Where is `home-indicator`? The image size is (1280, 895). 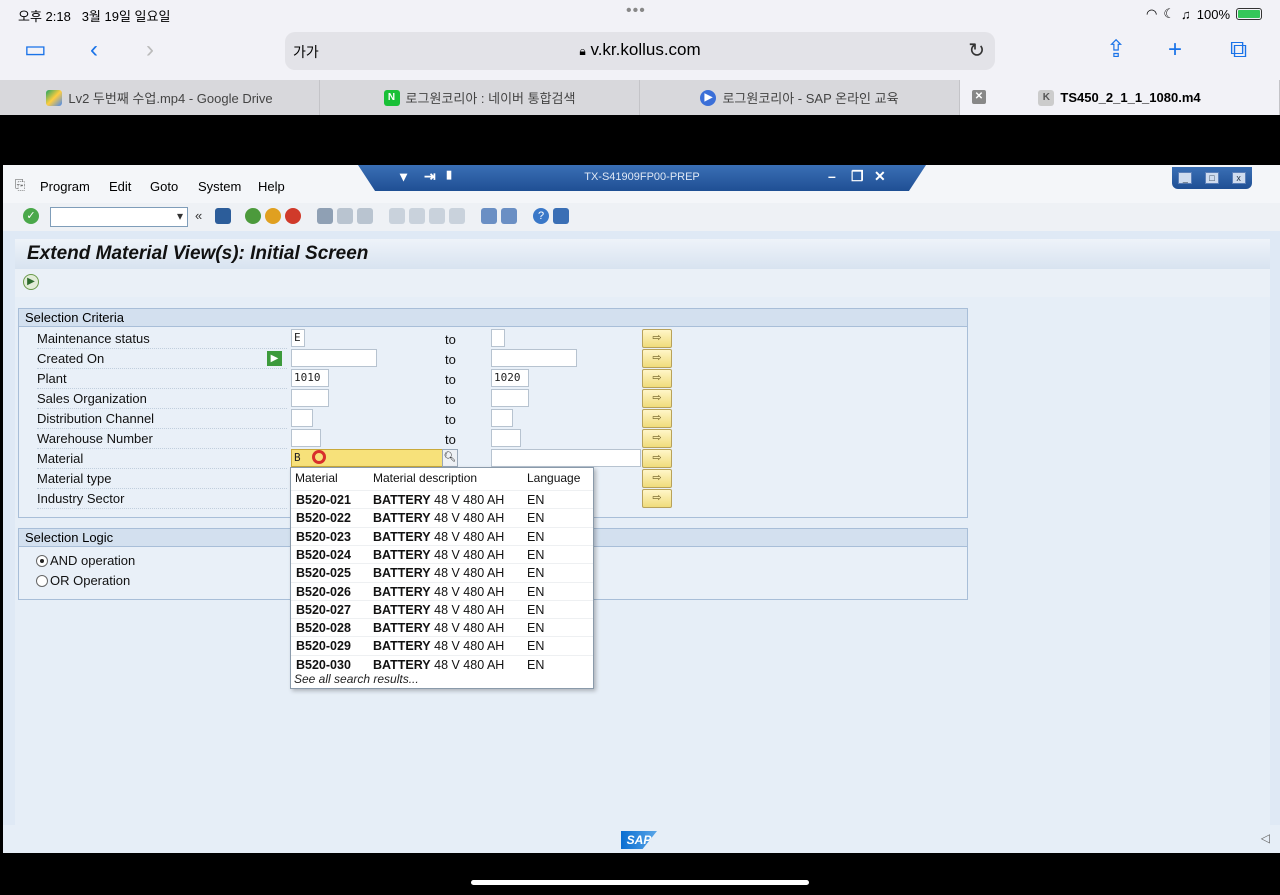
home-indicator is located at coordinates (640, 882).